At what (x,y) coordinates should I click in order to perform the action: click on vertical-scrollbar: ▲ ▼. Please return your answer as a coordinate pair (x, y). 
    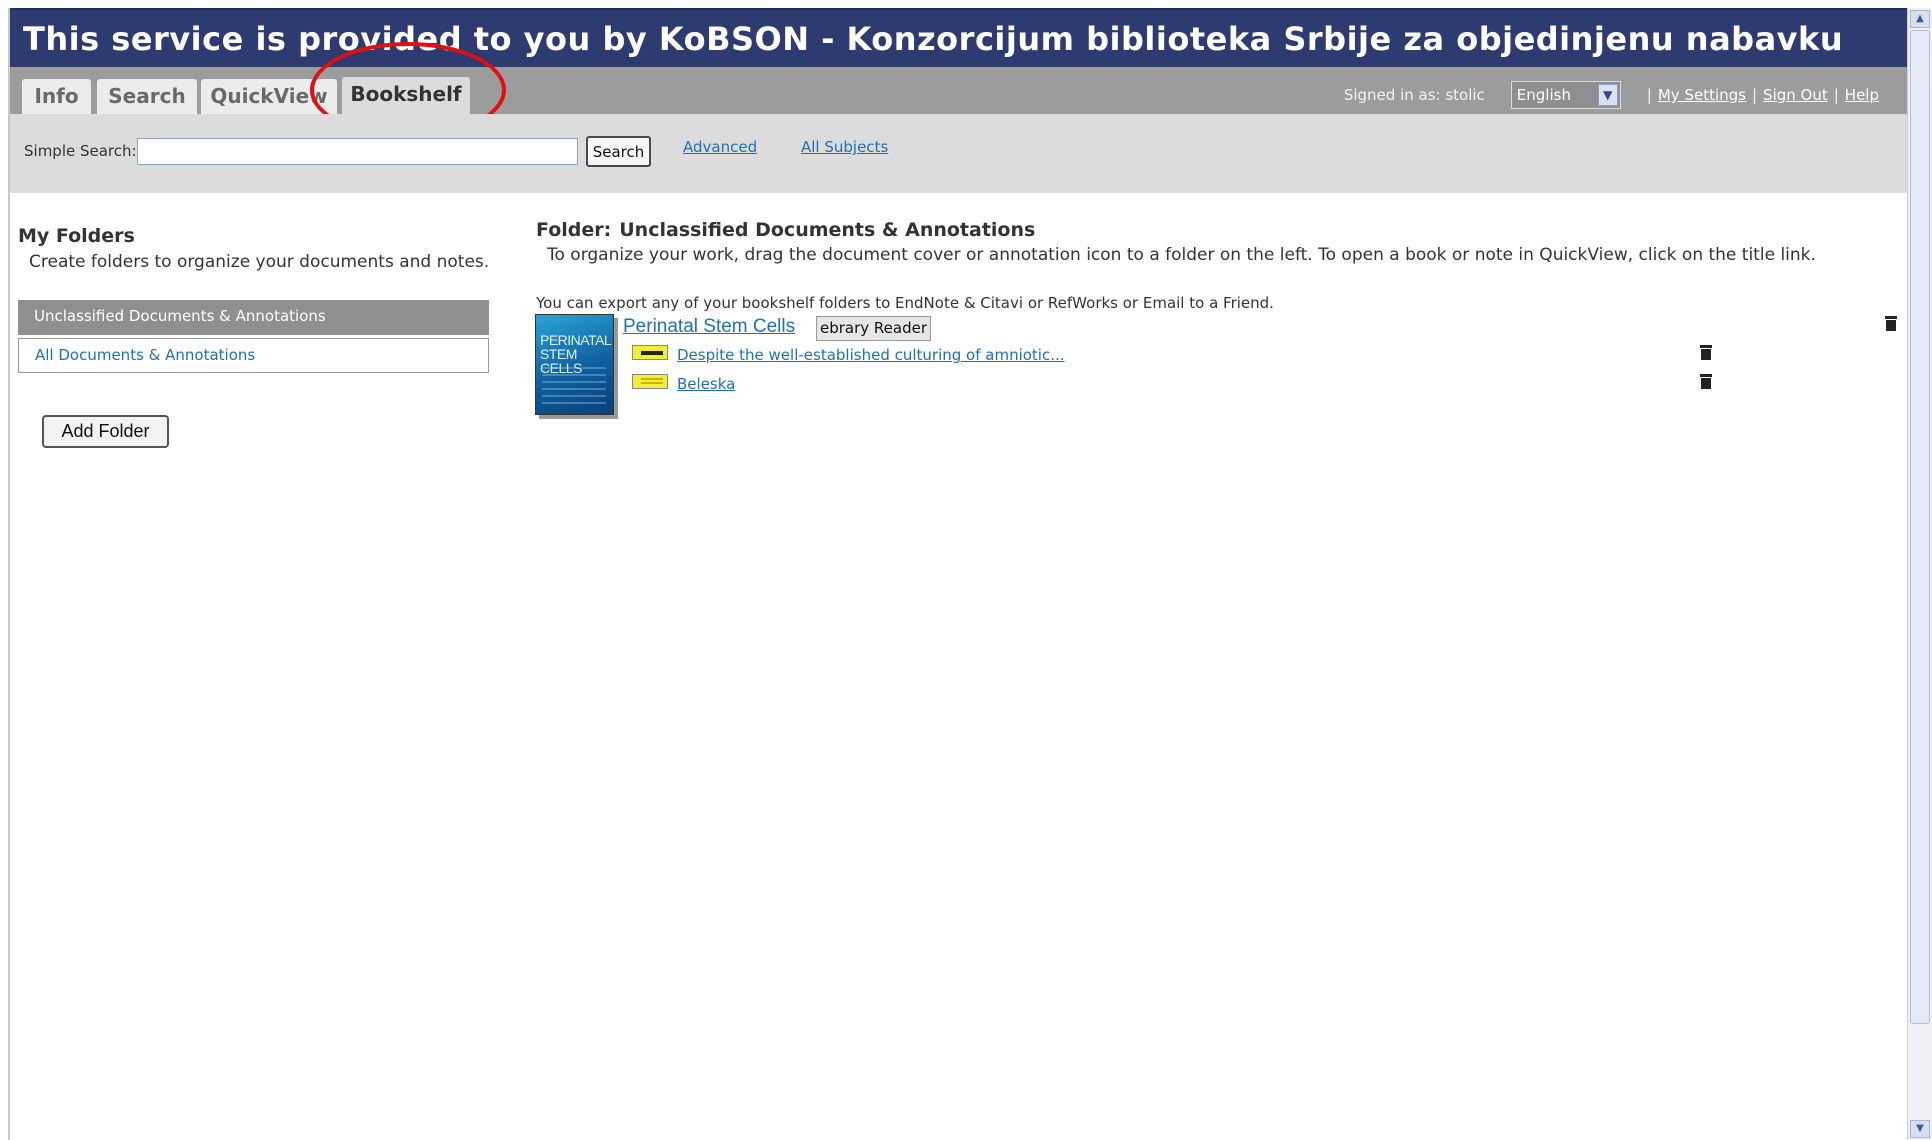
    Looking at the image, I should click on (1919, 574).